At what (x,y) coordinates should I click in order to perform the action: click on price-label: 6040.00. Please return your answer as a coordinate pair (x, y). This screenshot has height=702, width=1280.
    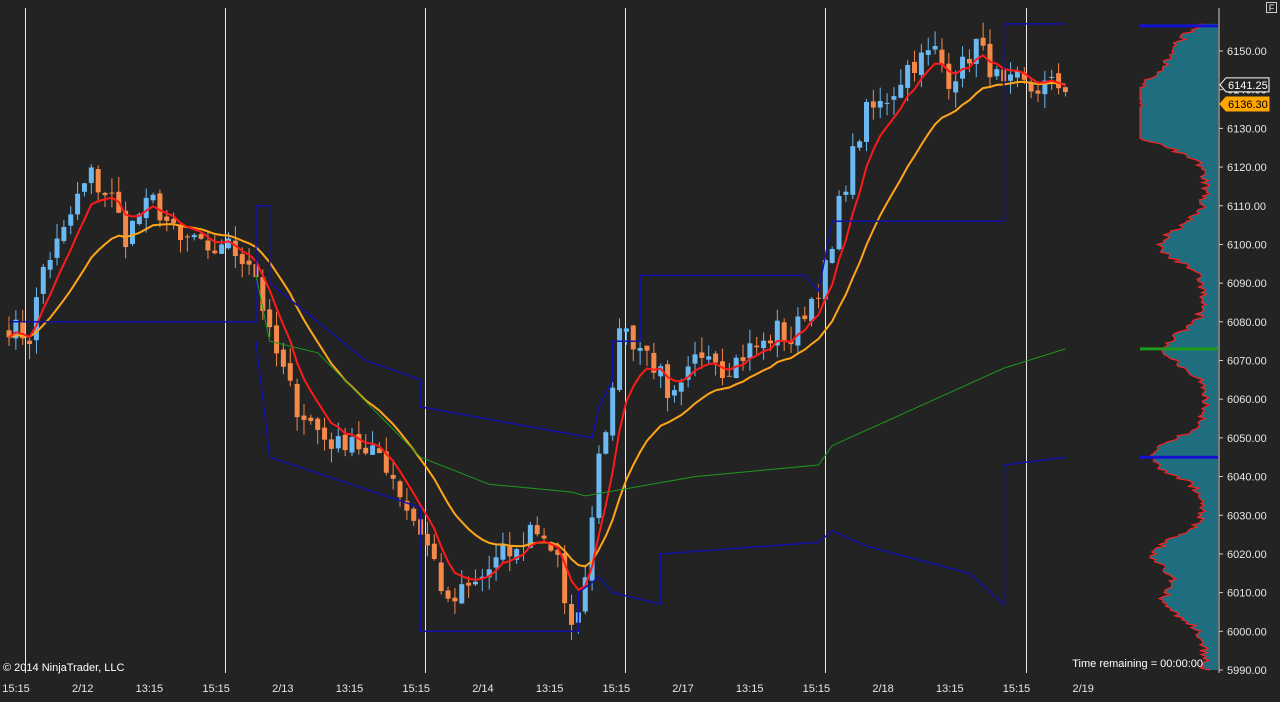
    Looking at the image, I should click on (1247, 478).